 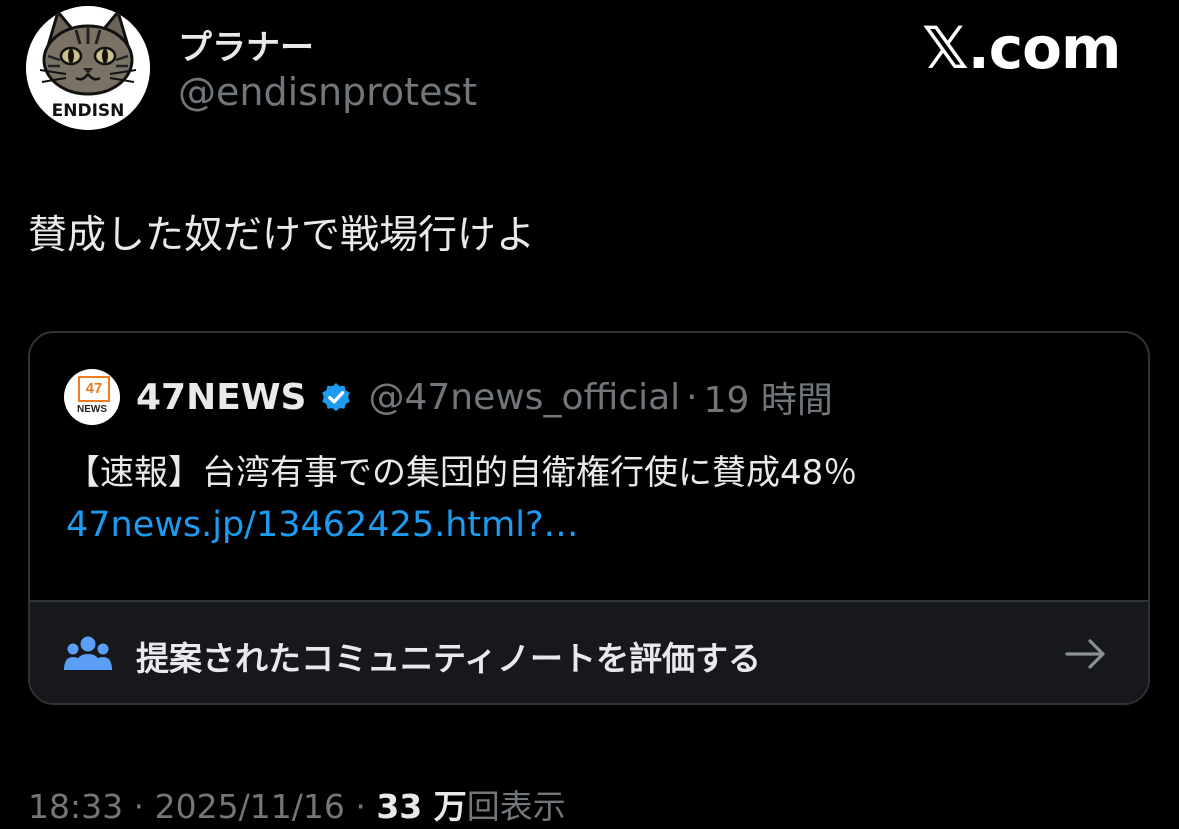 What do you see at coordinates (221, 397) in the screenshot?
I see `quoted-display-name: 47NEWS` at bounding box center [221, 397].